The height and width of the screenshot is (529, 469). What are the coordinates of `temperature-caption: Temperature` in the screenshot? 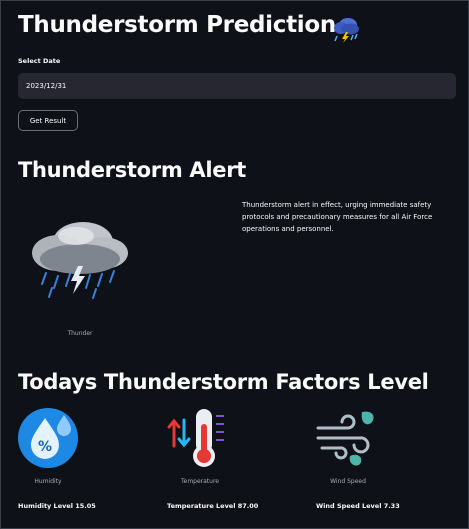 It's located at (199, 481).